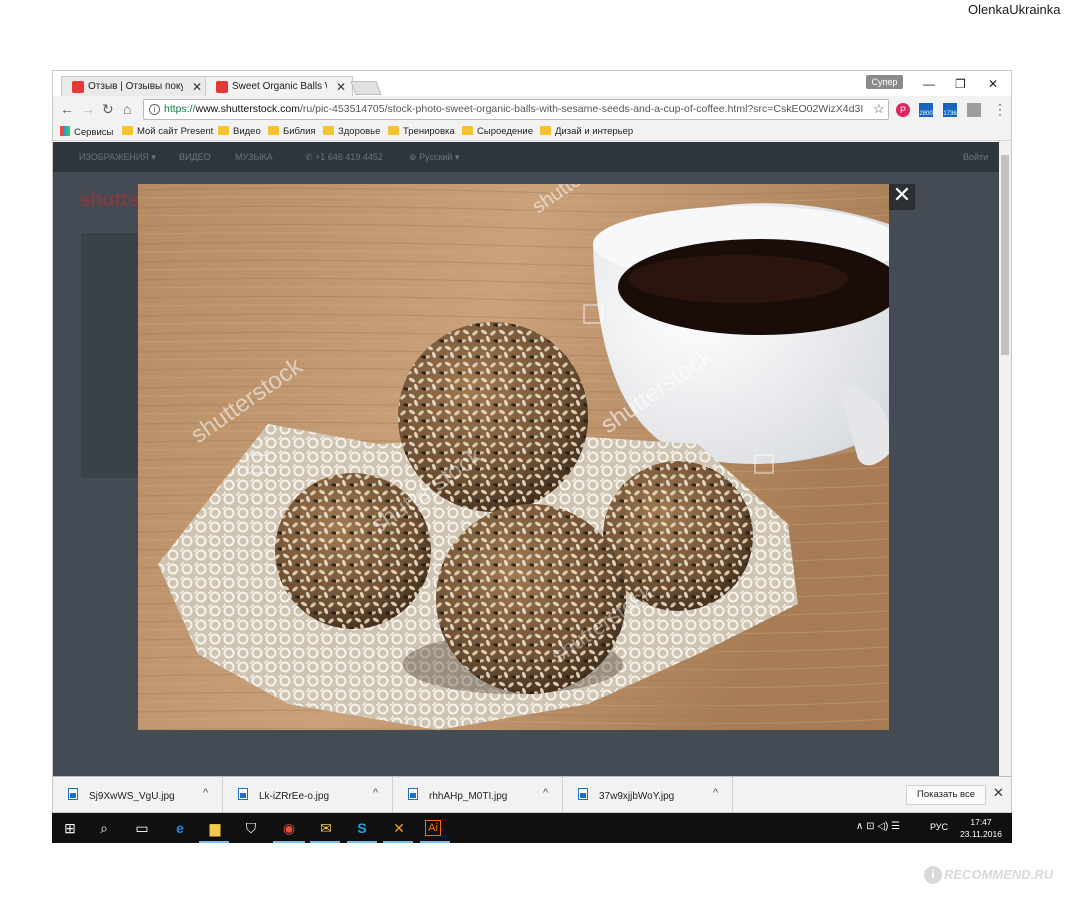 This screenshot has height=900, width=1071. I want to click on menu-icon: ⋮, so click(1000, 109).